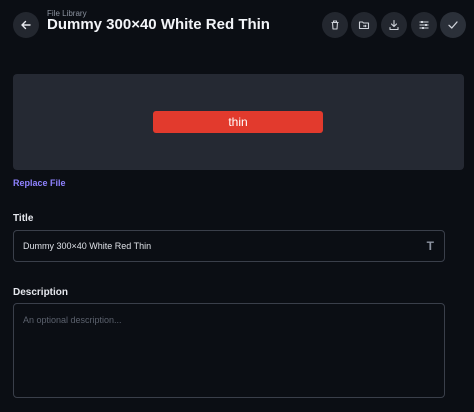 The width and height of the screenshot is (474, 412). I want to click on header-bar: File Library Dummy 300×40 White Red Thin, so click(237, 25).